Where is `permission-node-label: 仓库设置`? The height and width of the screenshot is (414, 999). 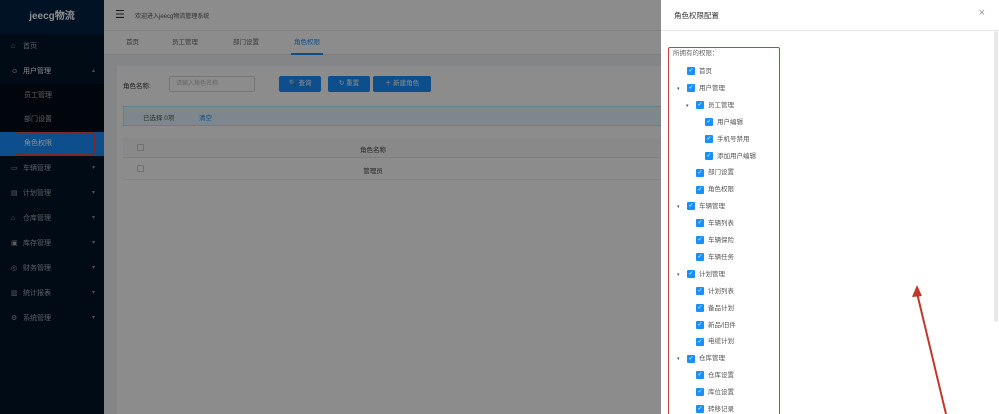
permission-node-label: 仓库设置 is located at coordinates (721, 376).